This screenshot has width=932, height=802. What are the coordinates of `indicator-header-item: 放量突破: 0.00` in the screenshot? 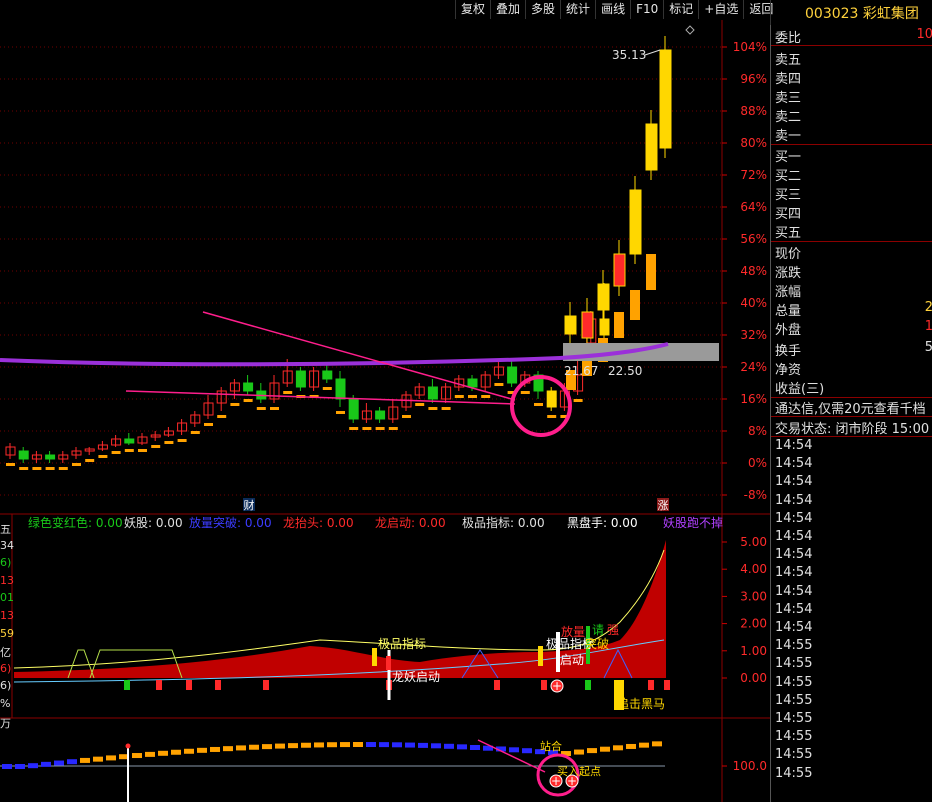 It's located at (230, 522).